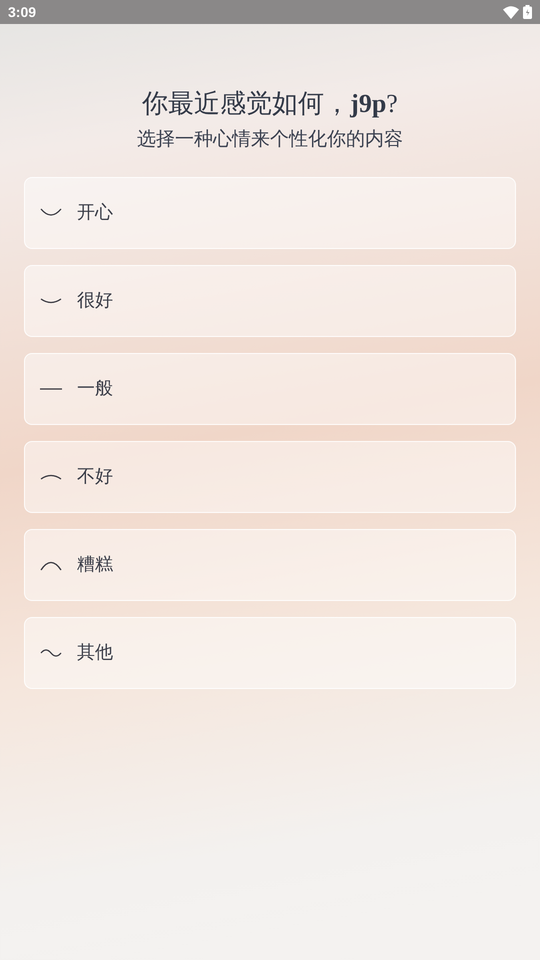  I want to click on mood-option: 很好, so click(270, 300).